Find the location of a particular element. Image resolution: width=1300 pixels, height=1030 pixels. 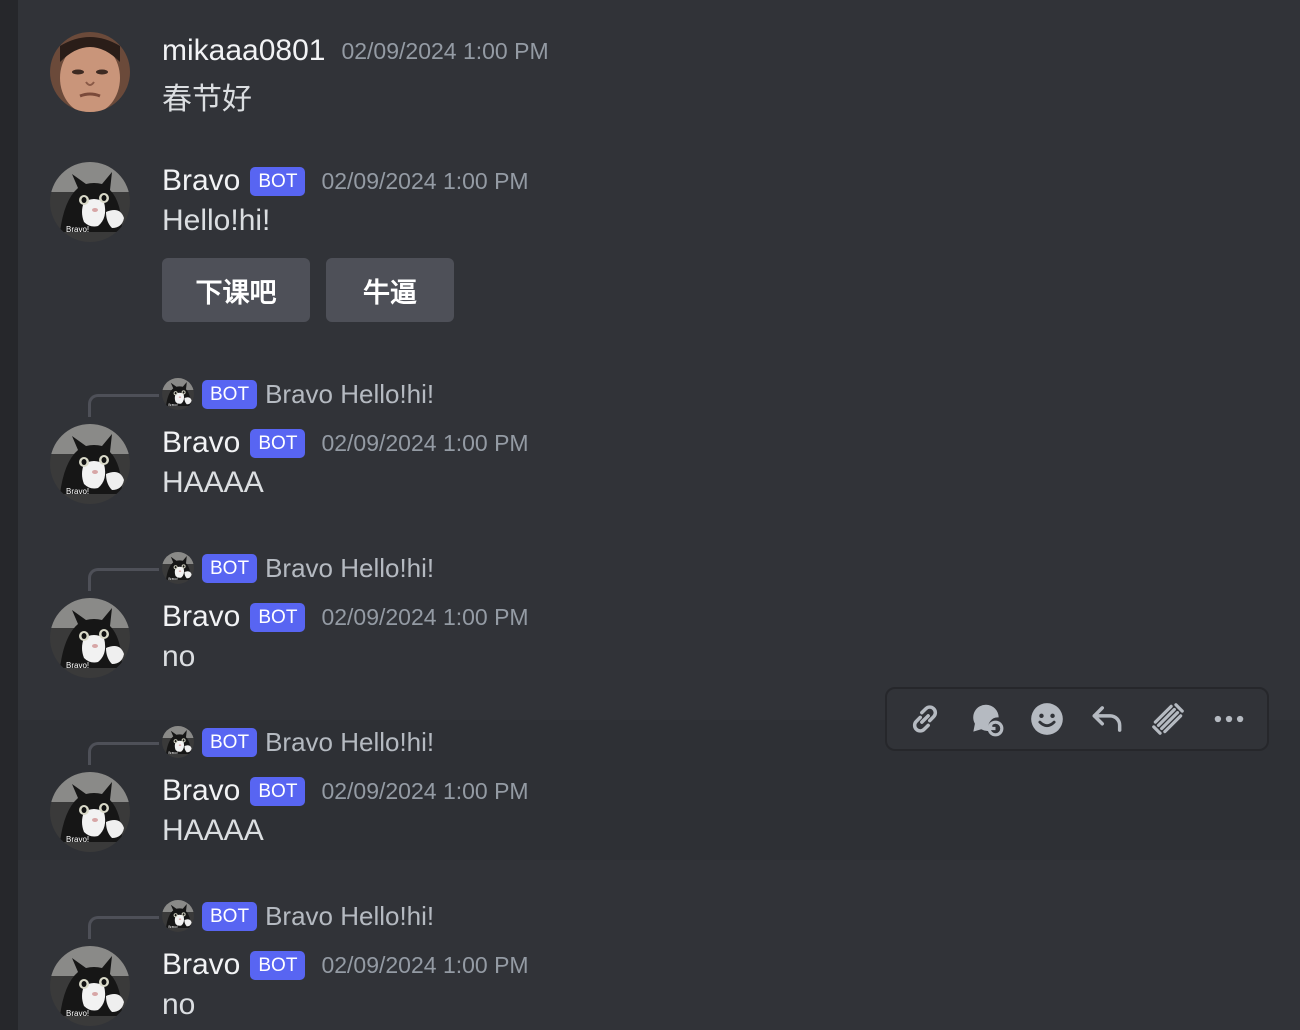

emoji-icon is located at coordinates (1047, 719).